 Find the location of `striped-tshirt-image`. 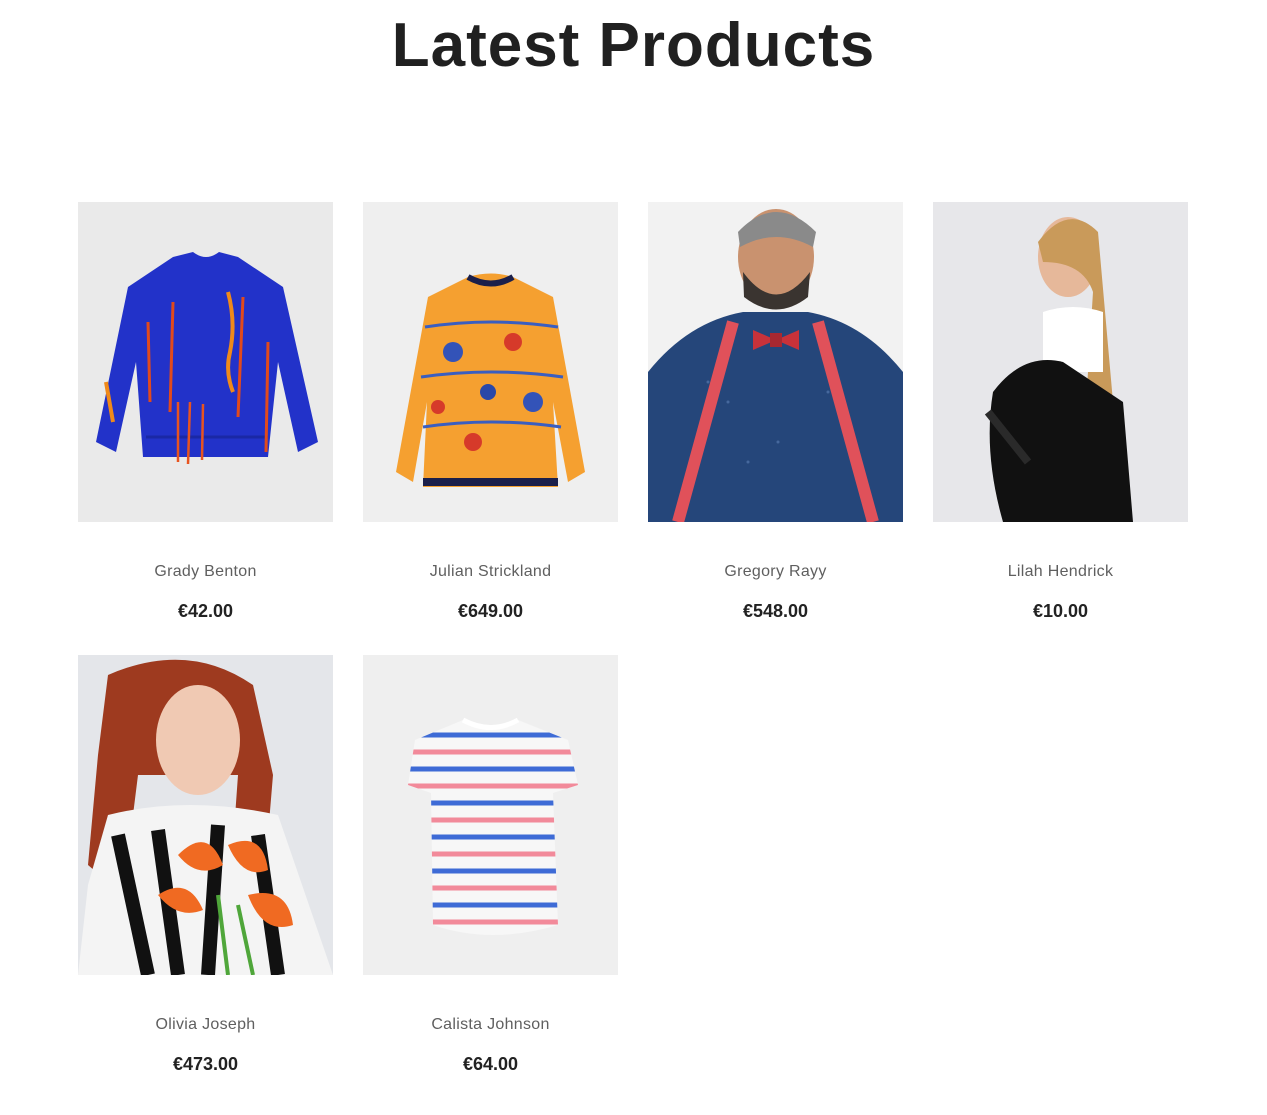

striped-tshirt-image is located at coordinates (490, 815).